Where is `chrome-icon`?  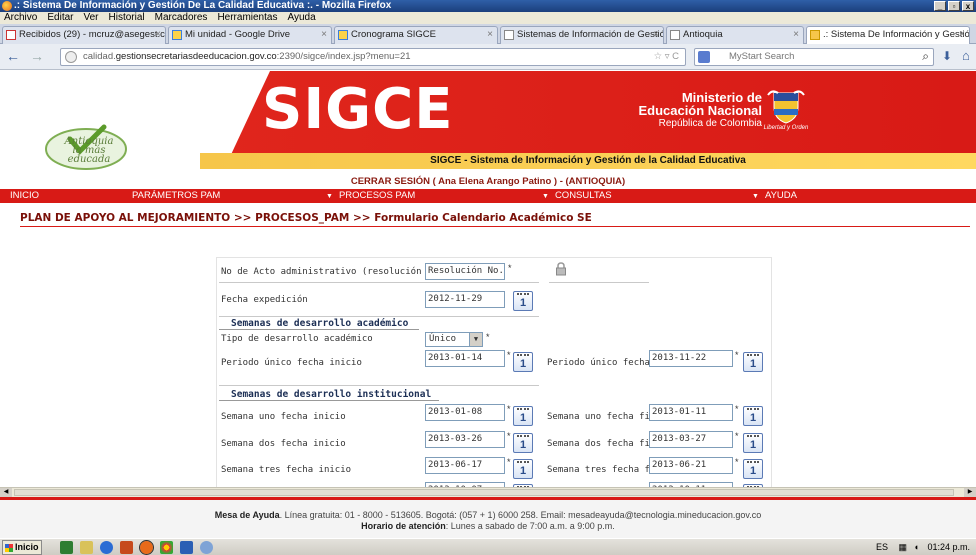 chrome-icon is located at coordinates (166, 547).